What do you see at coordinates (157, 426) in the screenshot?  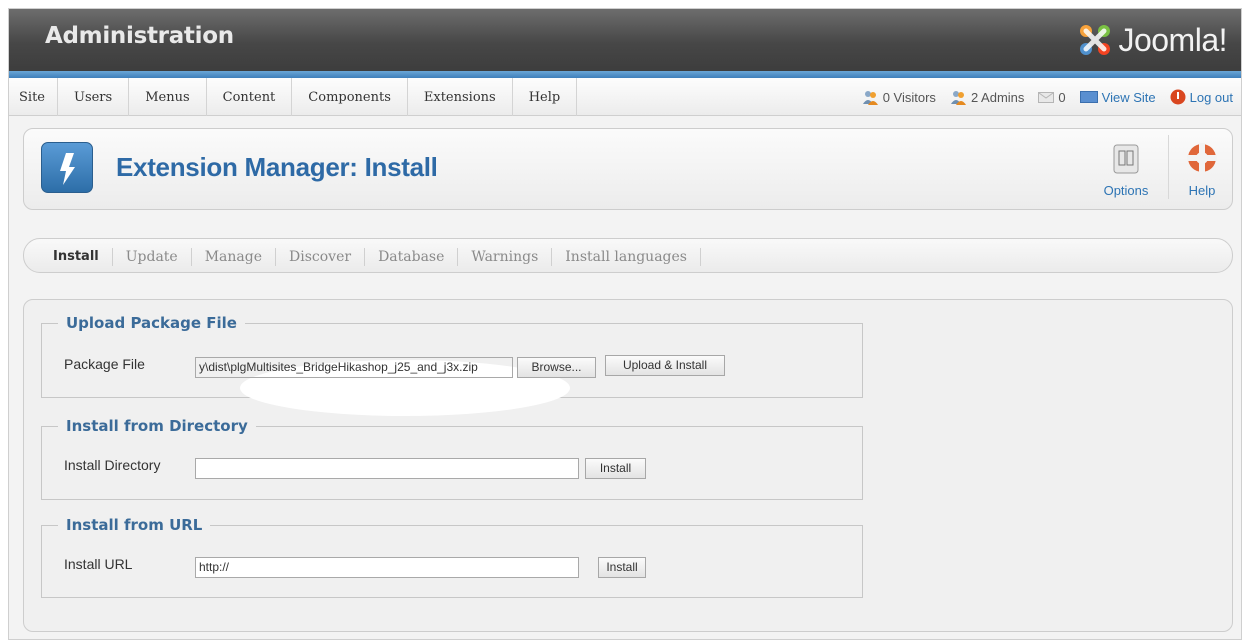 I see `install-directory-legend: Install from Directory` at bounding box center [157, 426].